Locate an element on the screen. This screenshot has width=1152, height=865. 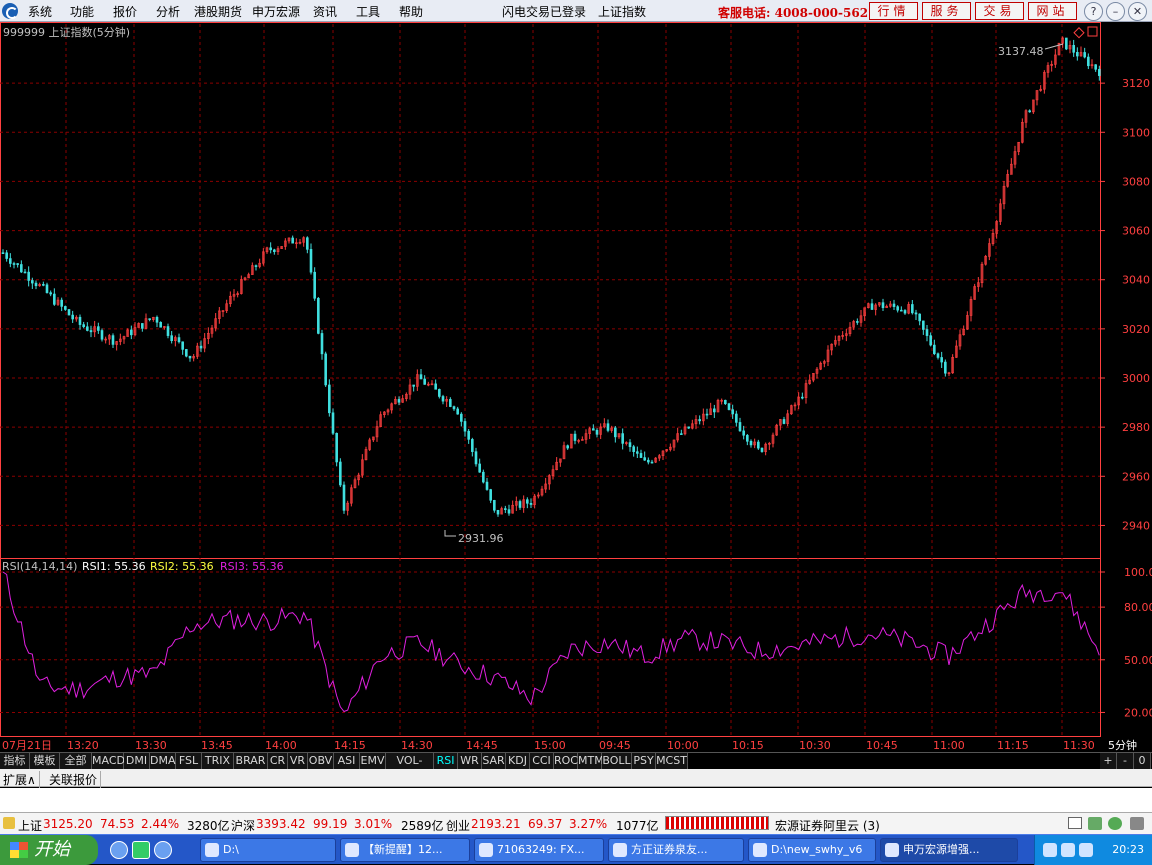
indicator-tab-brar: BRAR is located at coordinates (251, 761).